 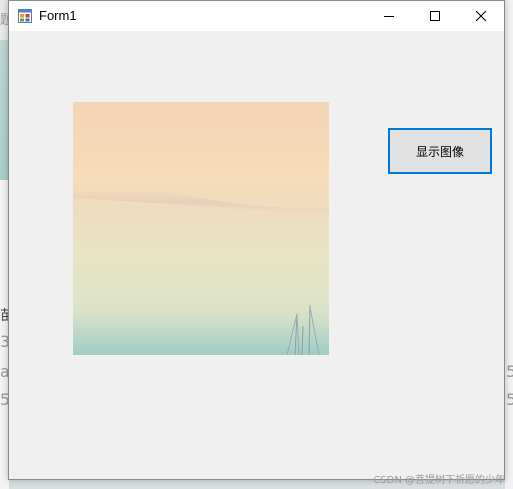 I want to click on close-icon, so click(x=481, y=16).